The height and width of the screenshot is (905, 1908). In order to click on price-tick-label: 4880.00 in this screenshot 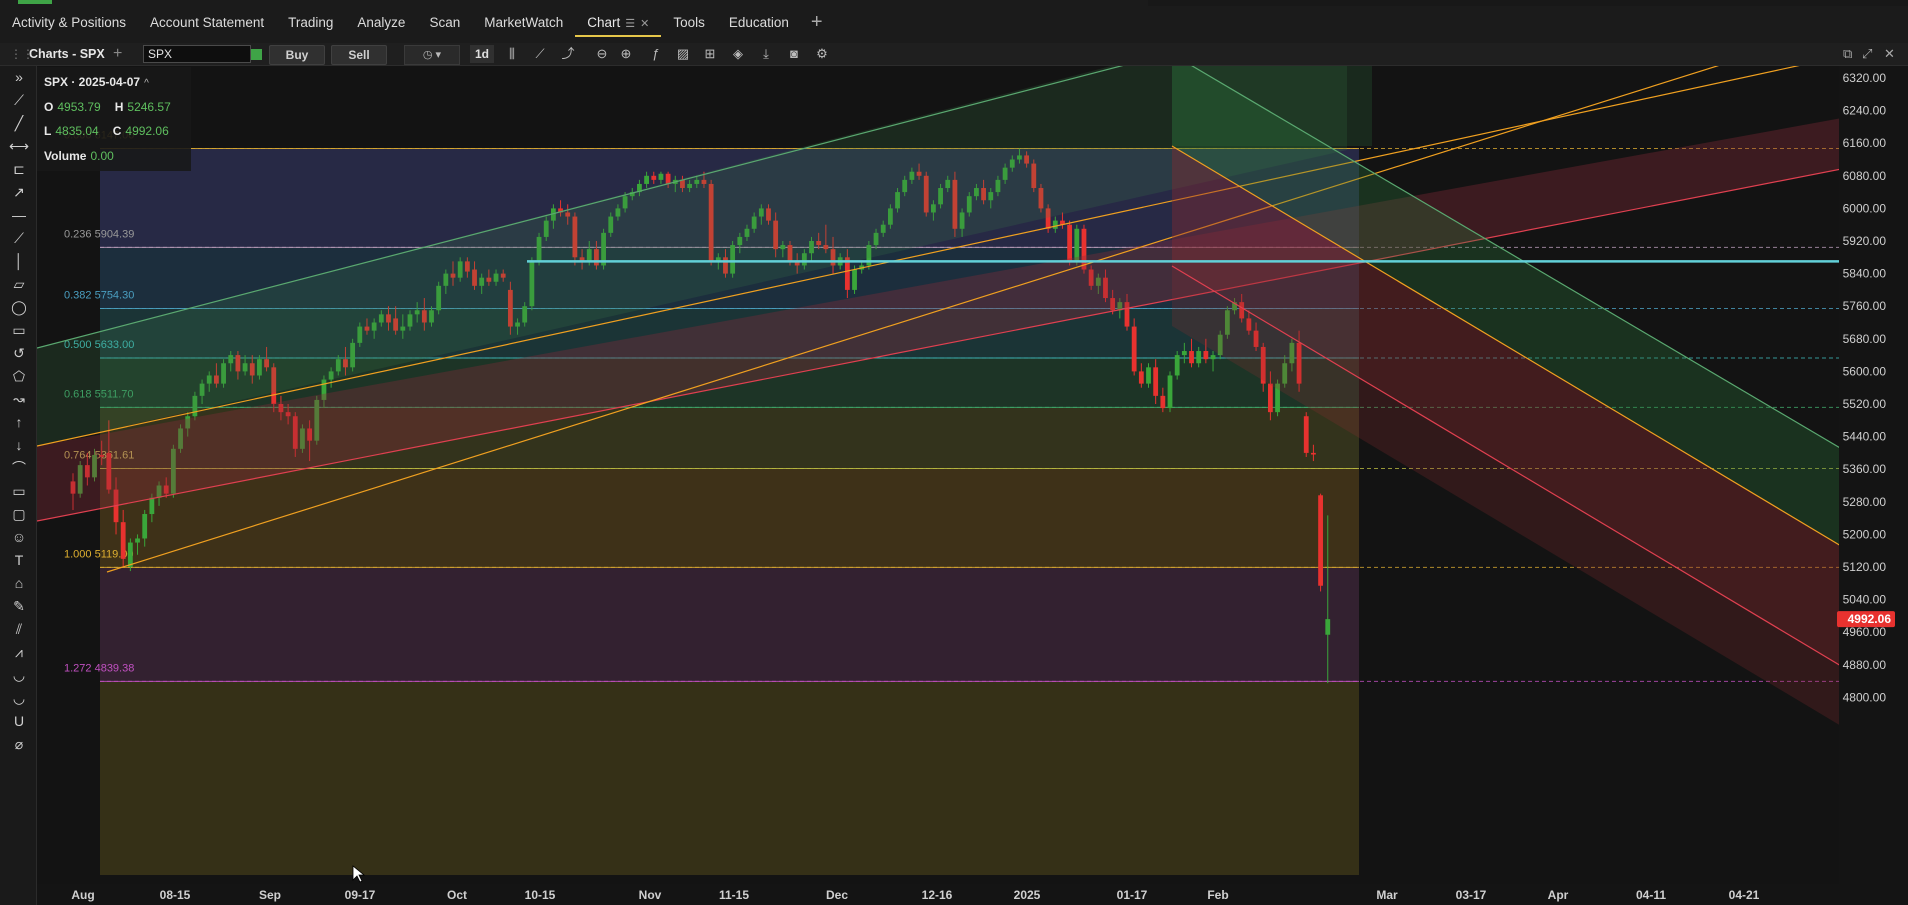, I will do `click(1865, 665)`.